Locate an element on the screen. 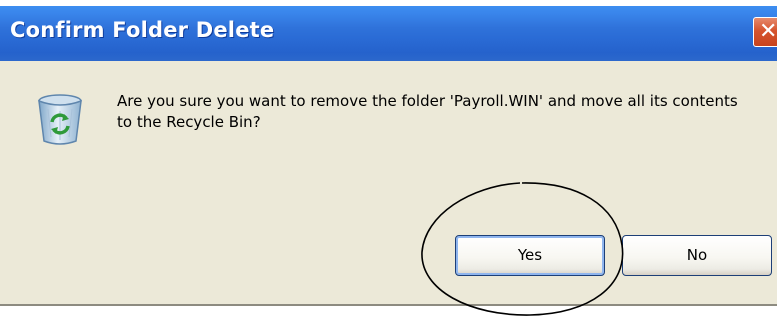 The image size is (777, 316). close-icon: ✕ is located at coordinates (768, 31).